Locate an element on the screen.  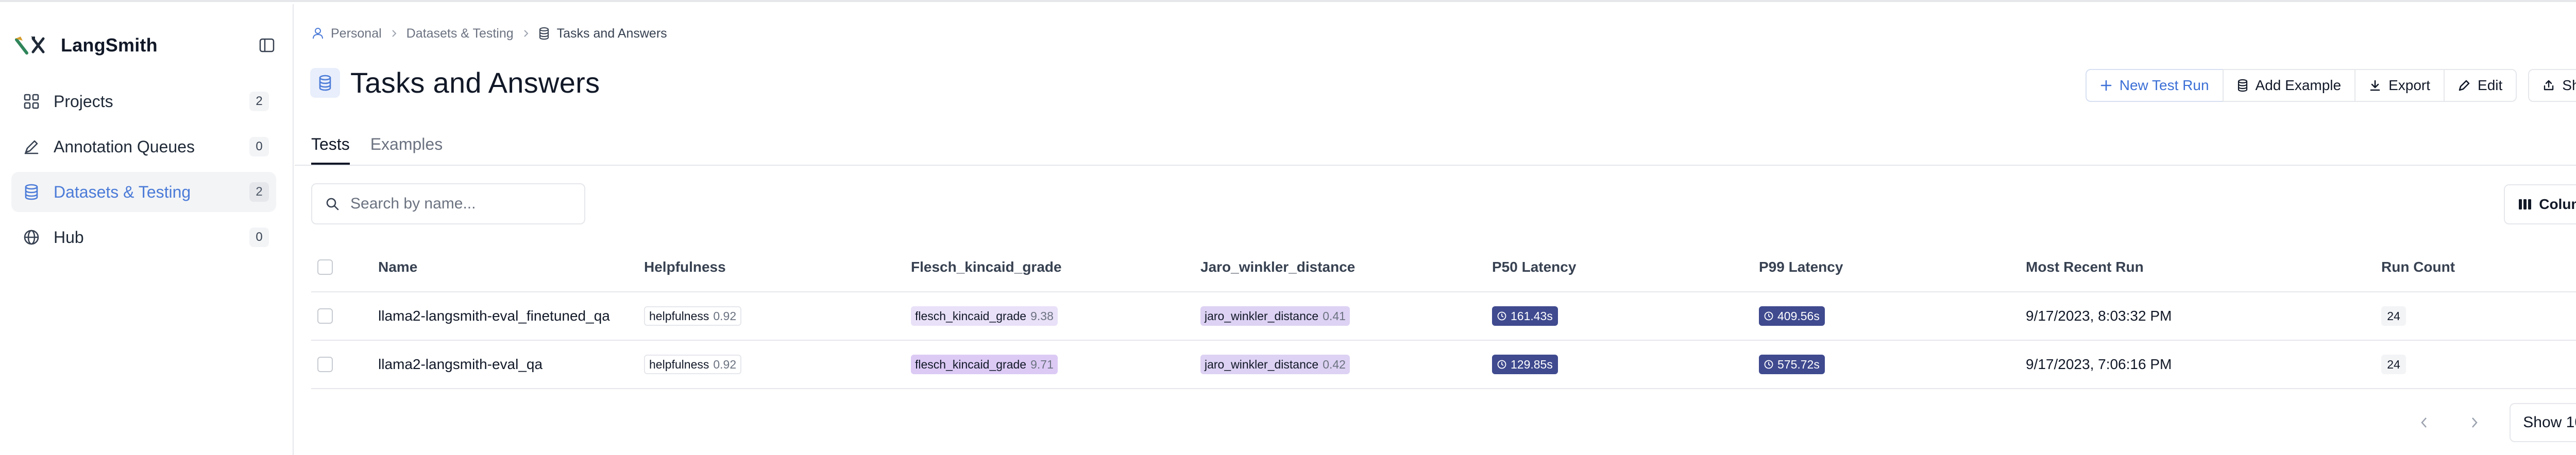
breadcrumb-label: Personal is located at coordinates (356, 33).